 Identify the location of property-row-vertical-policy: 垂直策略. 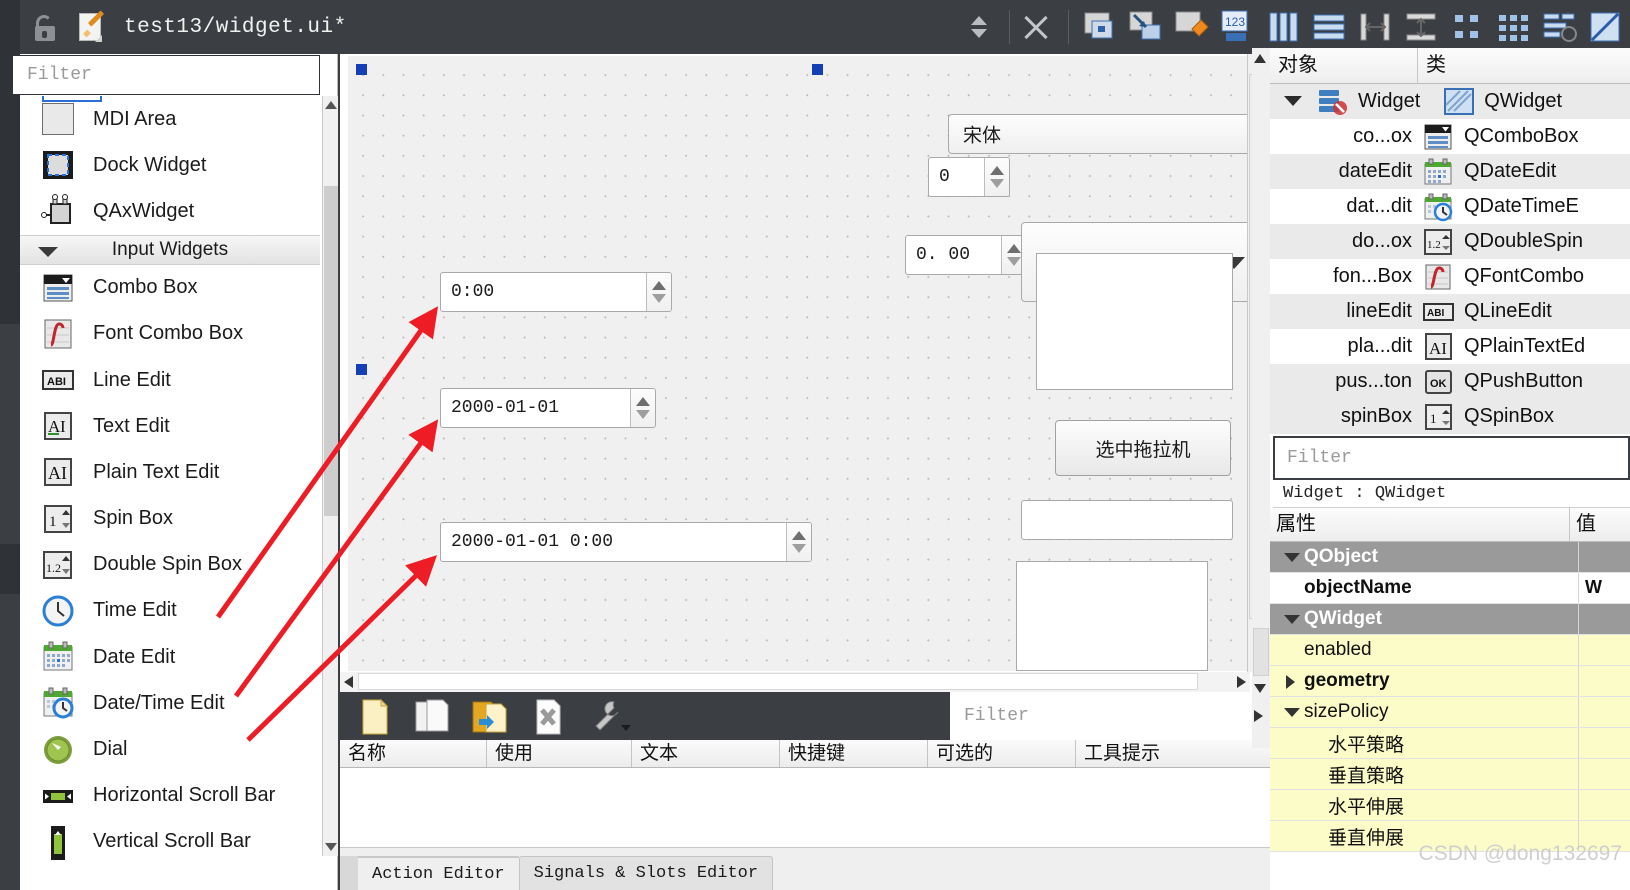
(1450, 774).